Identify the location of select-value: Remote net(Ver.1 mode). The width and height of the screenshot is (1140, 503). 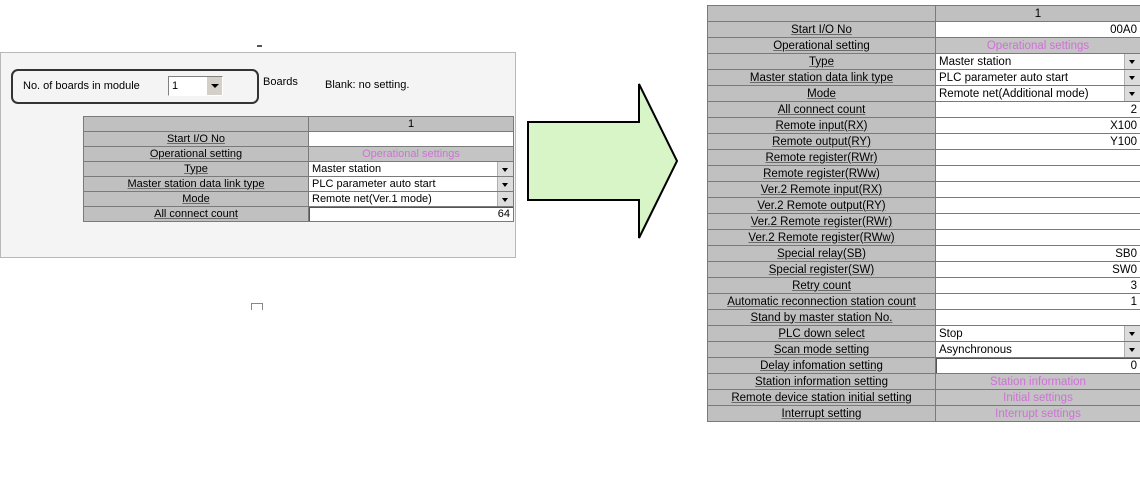
(372, 198).